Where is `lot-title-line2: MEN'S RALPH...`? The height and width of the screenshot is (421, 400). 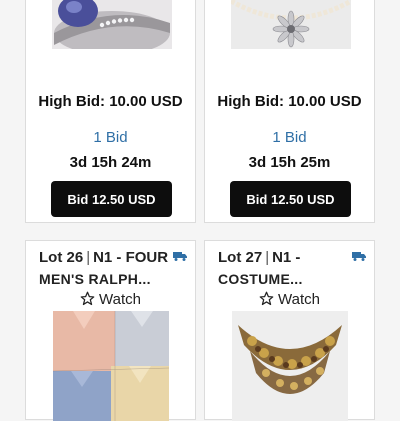
lot-title-line2: MEN'S RALPH... is located at coordinates (95, 279).